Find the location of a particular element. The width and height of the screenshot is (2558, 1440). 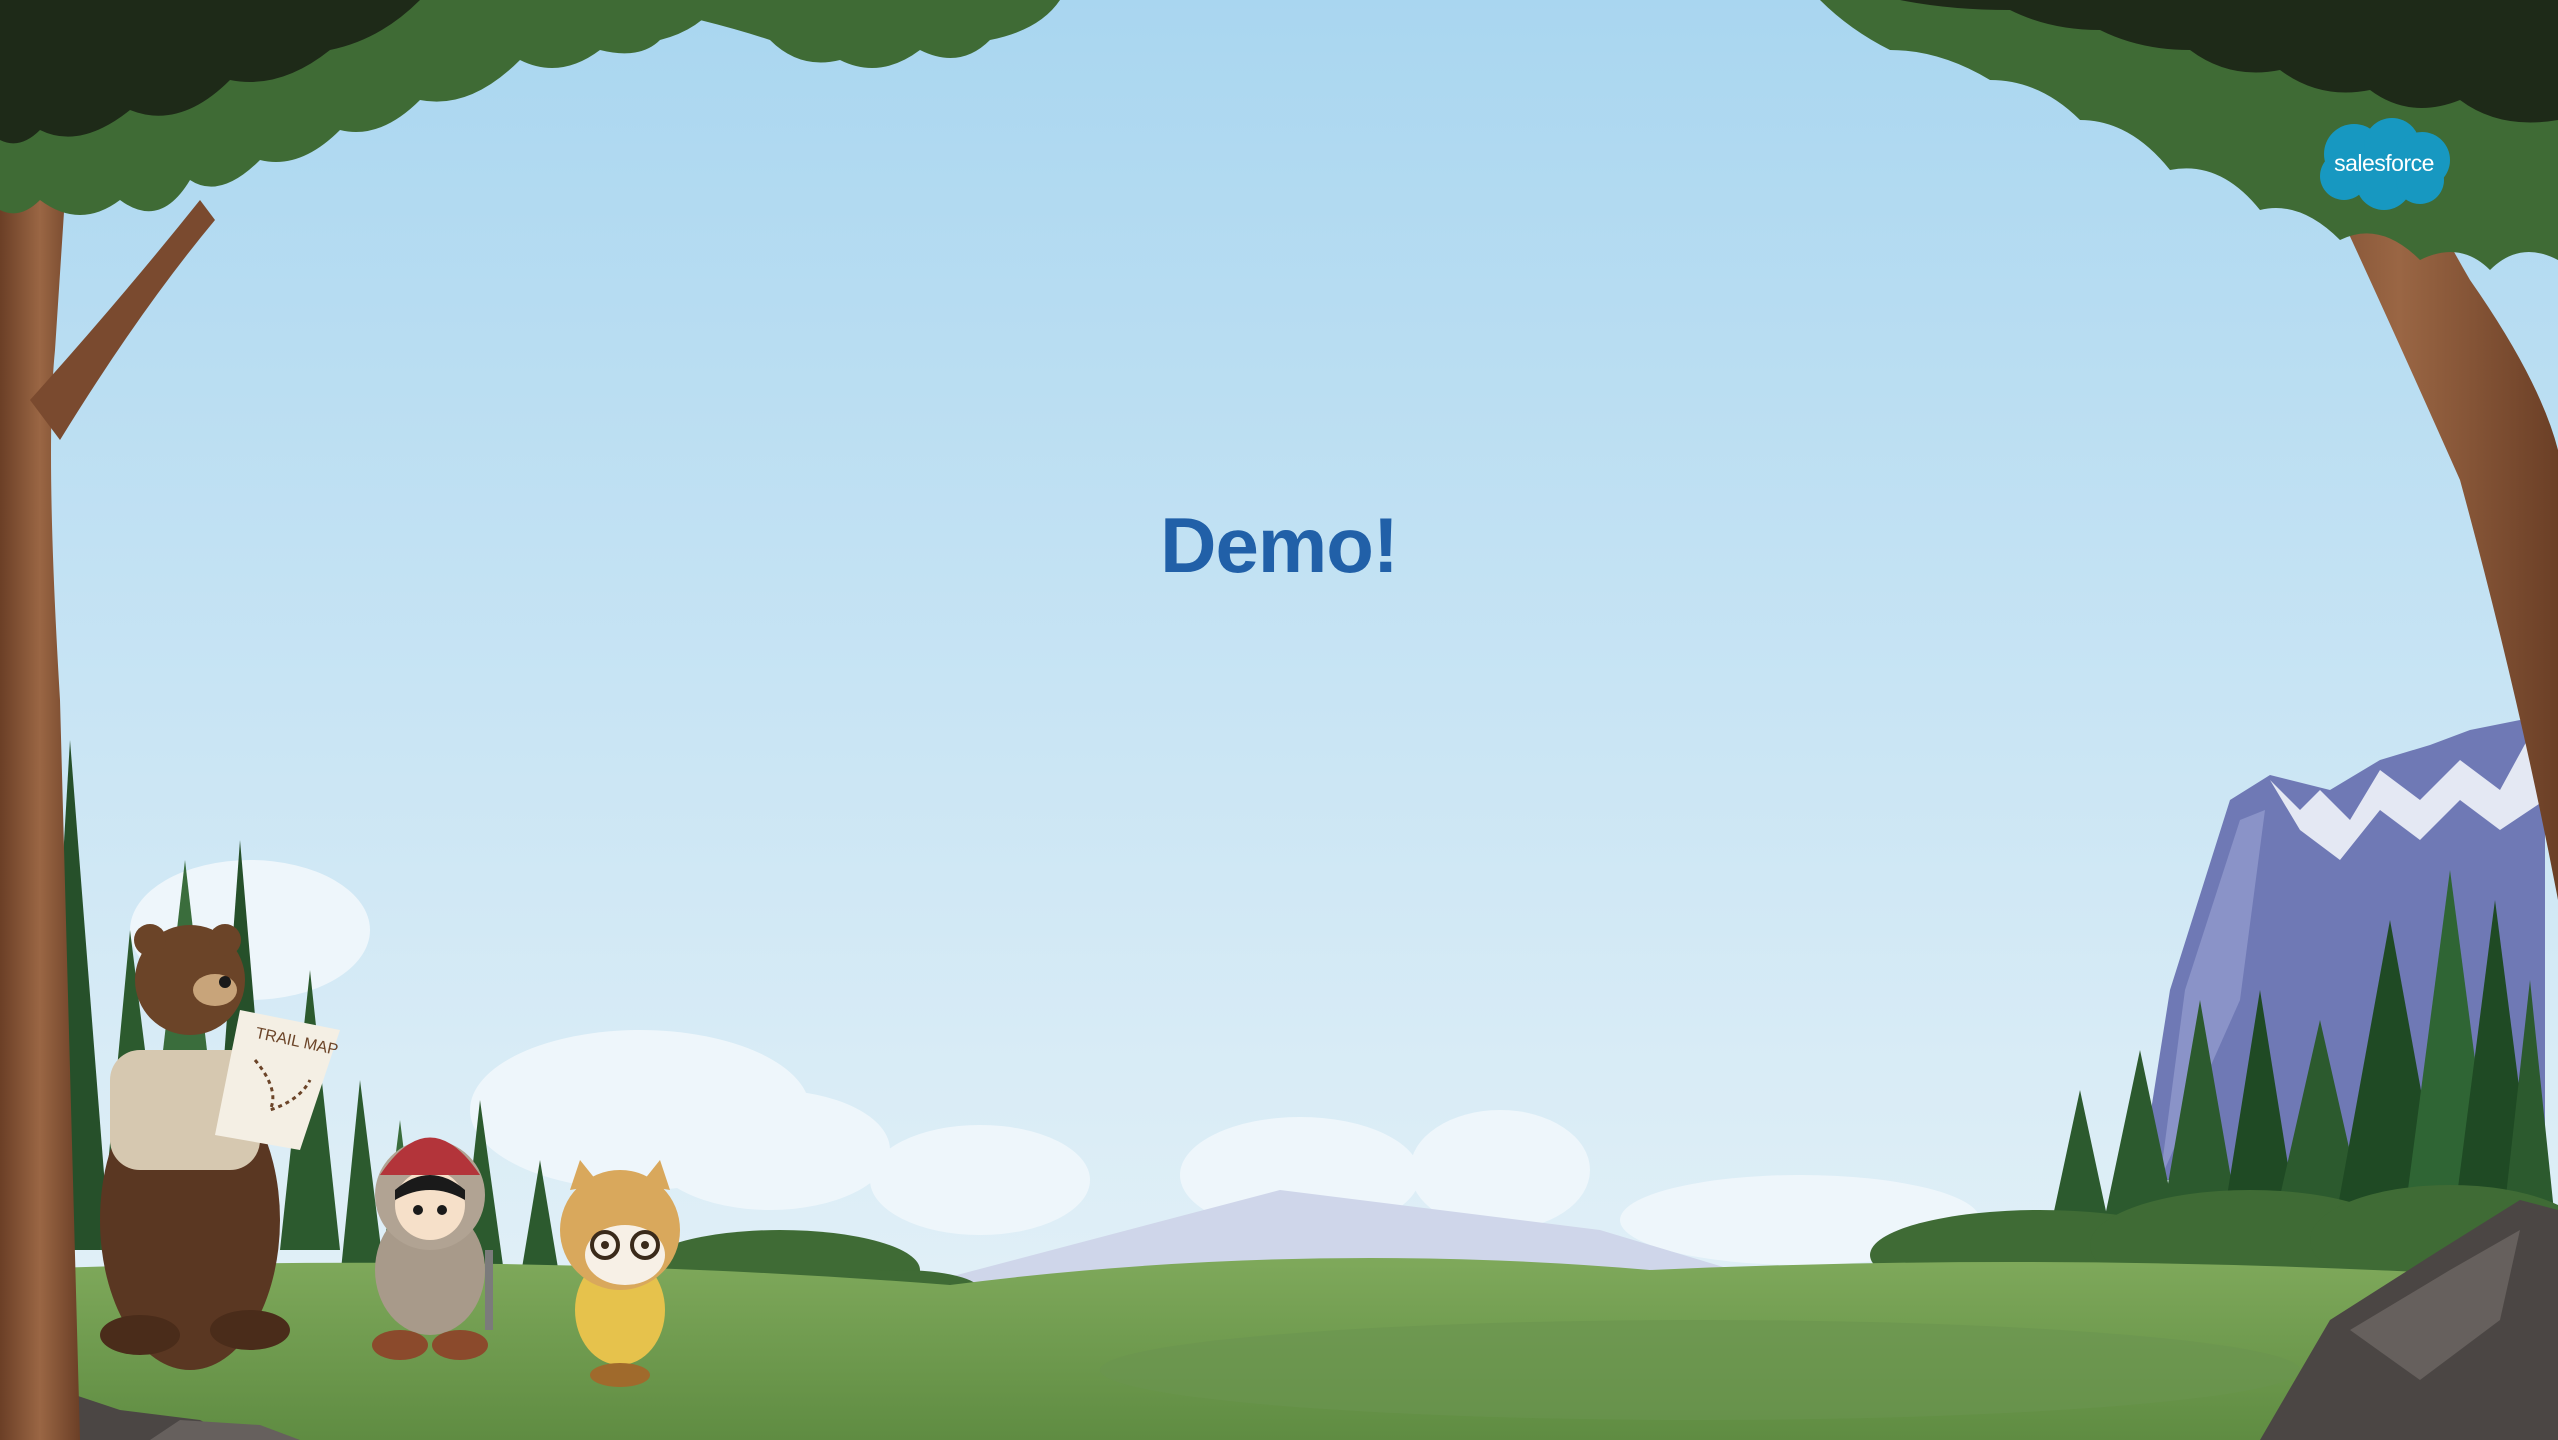

slide-title: Demo! is located at coordinates (1279, 545).